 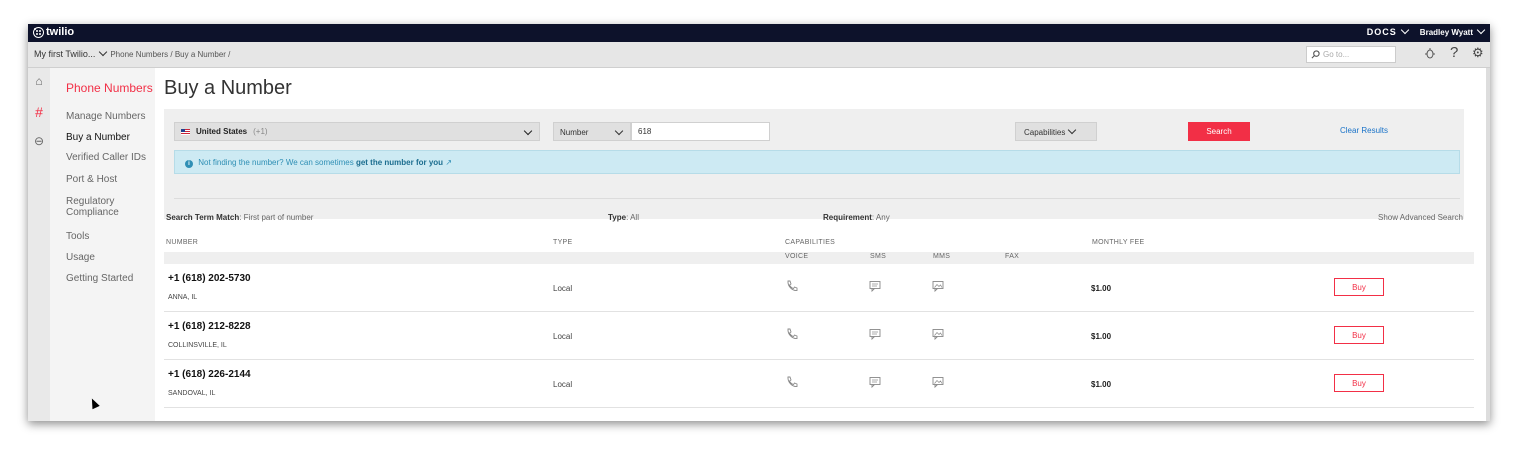 I want to click on gear-icon: ⚙, so click(x=1478, y=53).